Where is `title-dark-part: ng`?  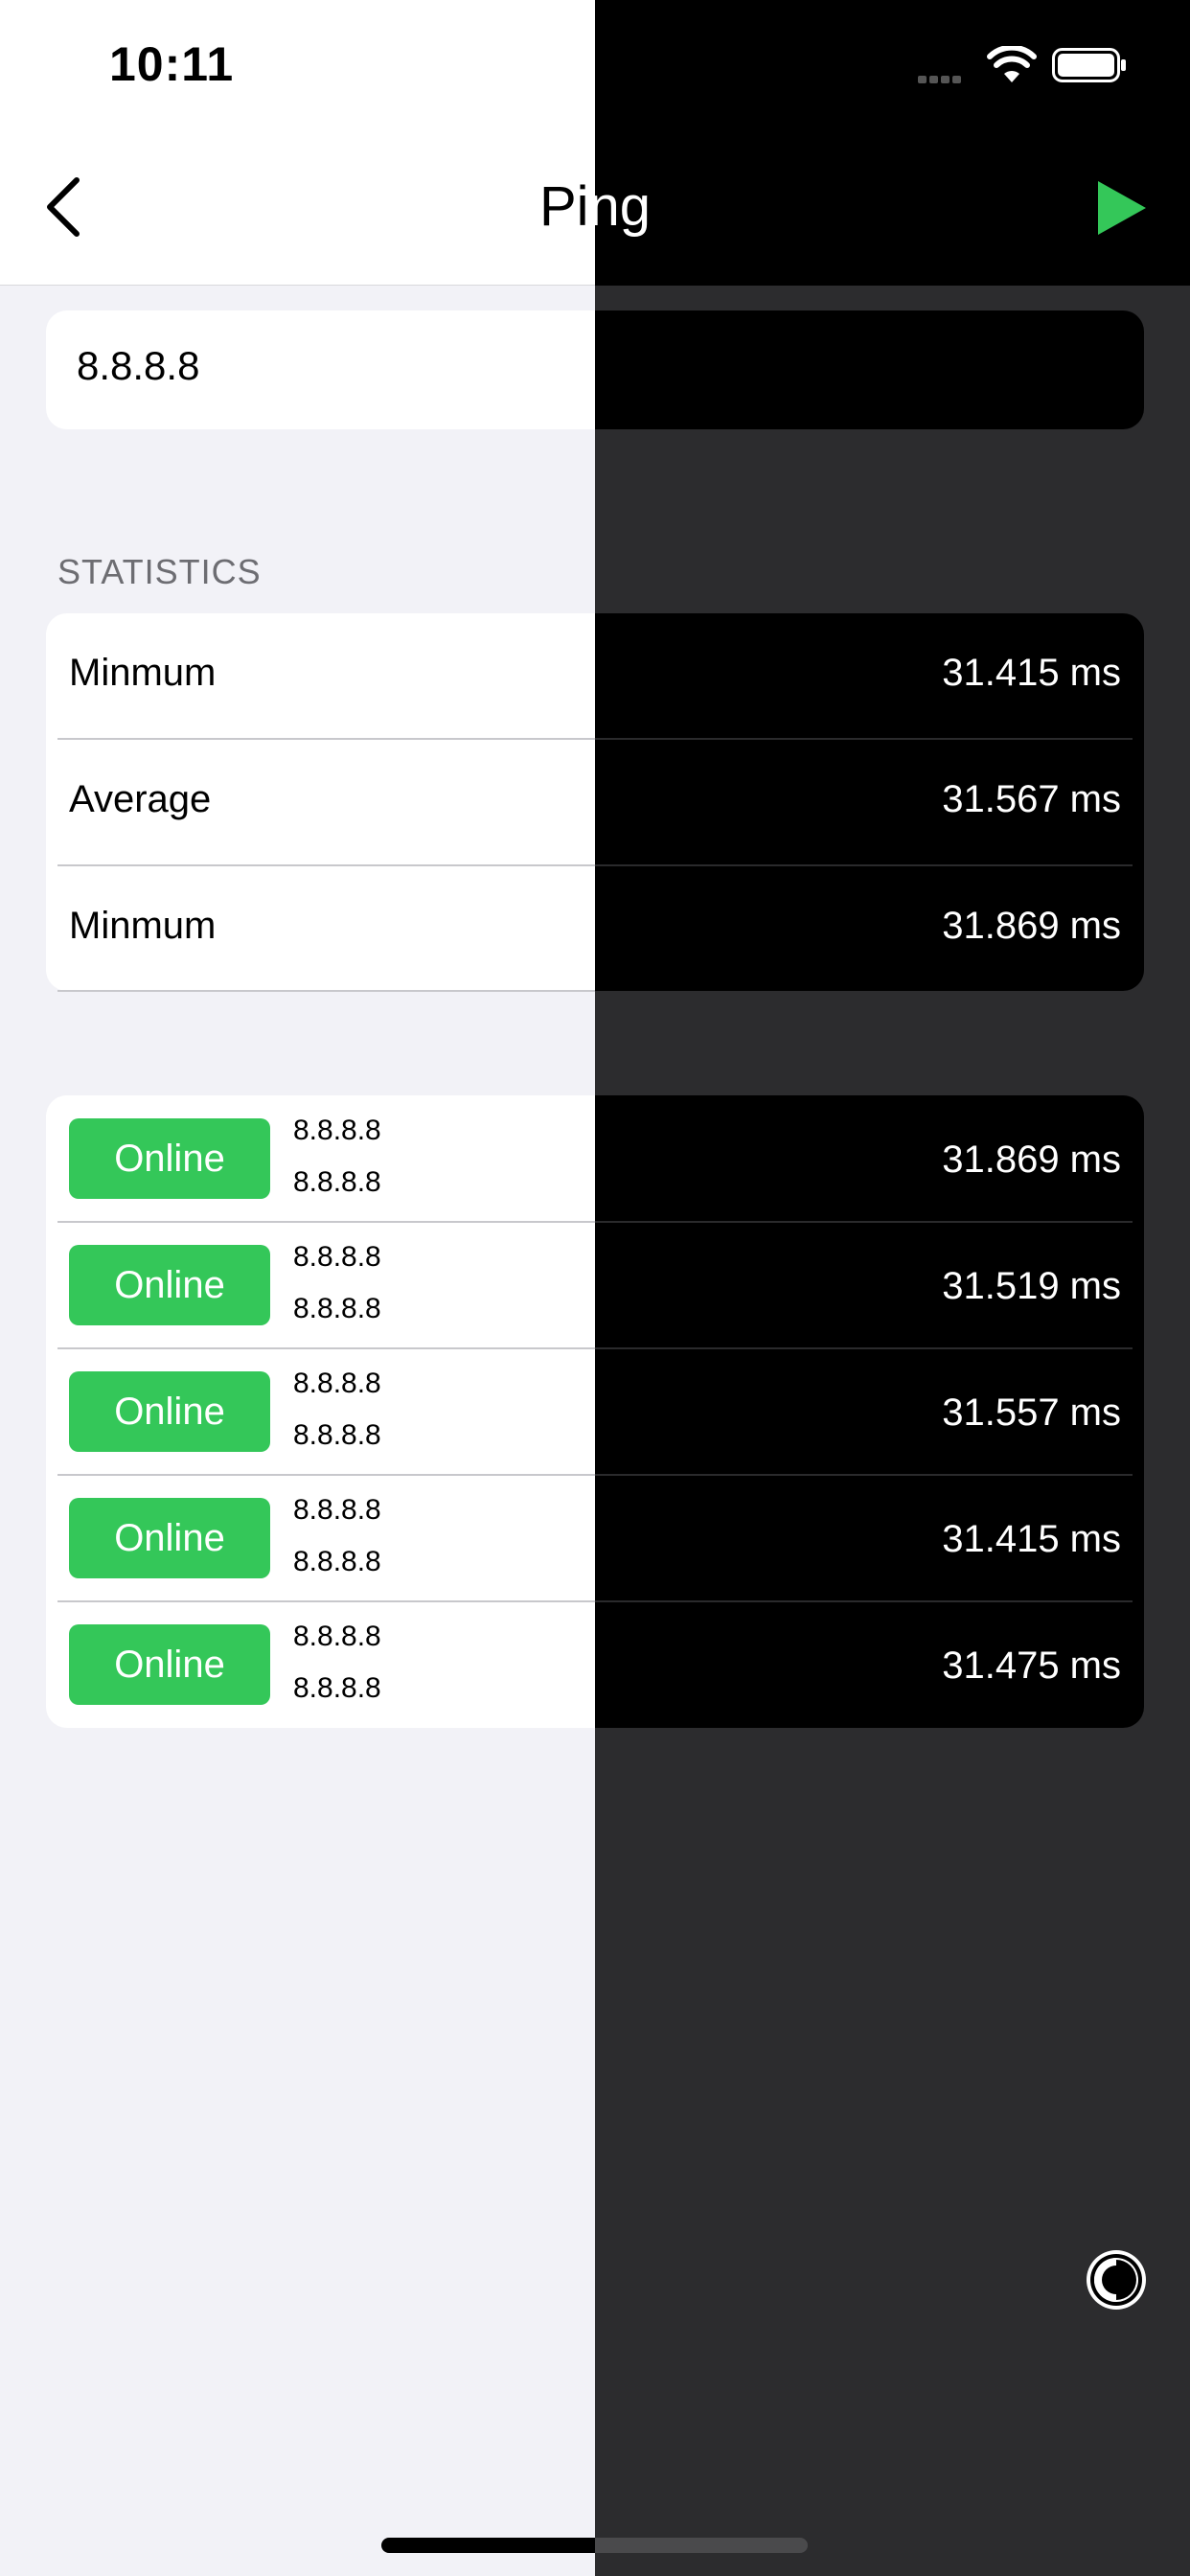
title-dark-part: ng is located at coordinates (620, 206).